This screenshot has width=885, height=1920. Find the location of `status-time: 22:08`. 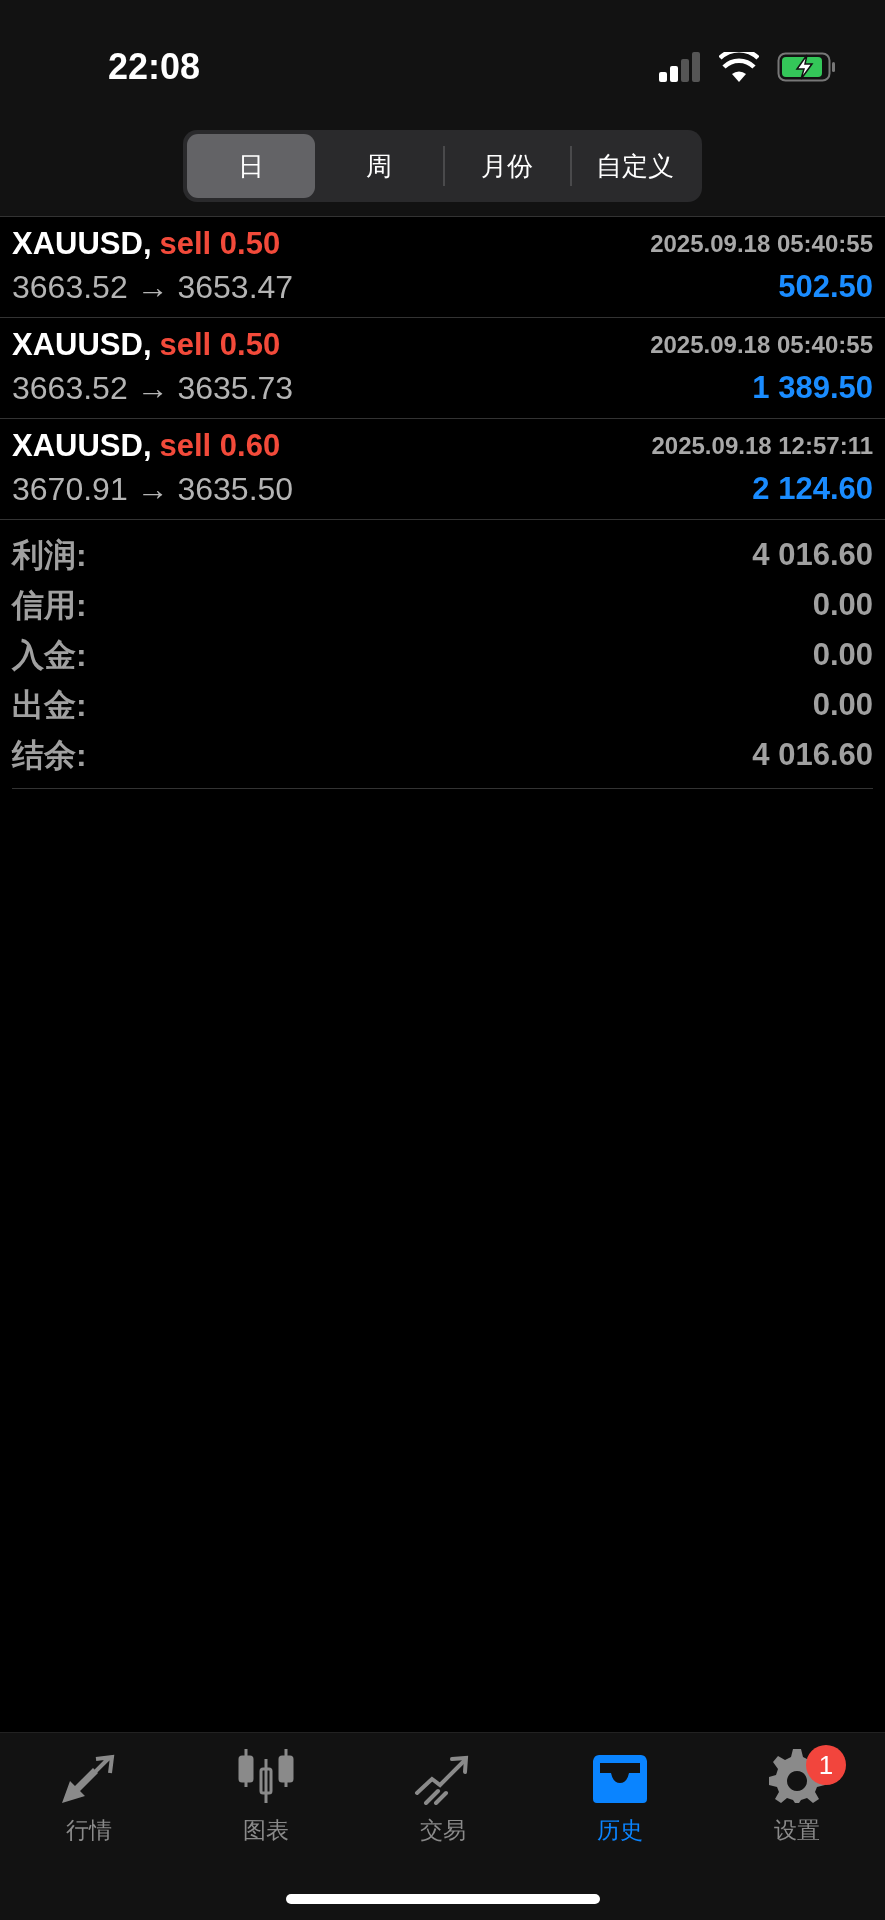

status-time: 22:08 is located at coordinates (154, 67).